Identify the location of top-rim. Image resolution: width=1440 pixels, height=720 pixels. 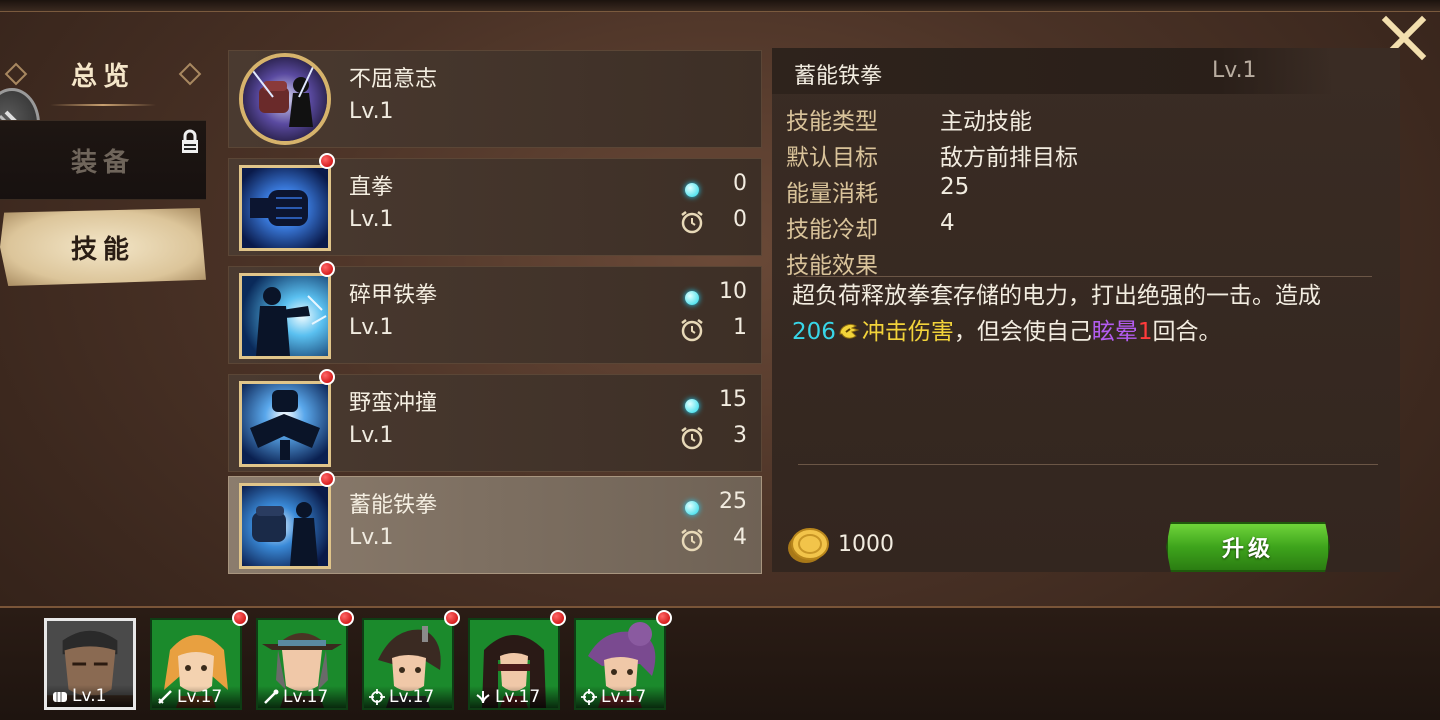
(720, 6).